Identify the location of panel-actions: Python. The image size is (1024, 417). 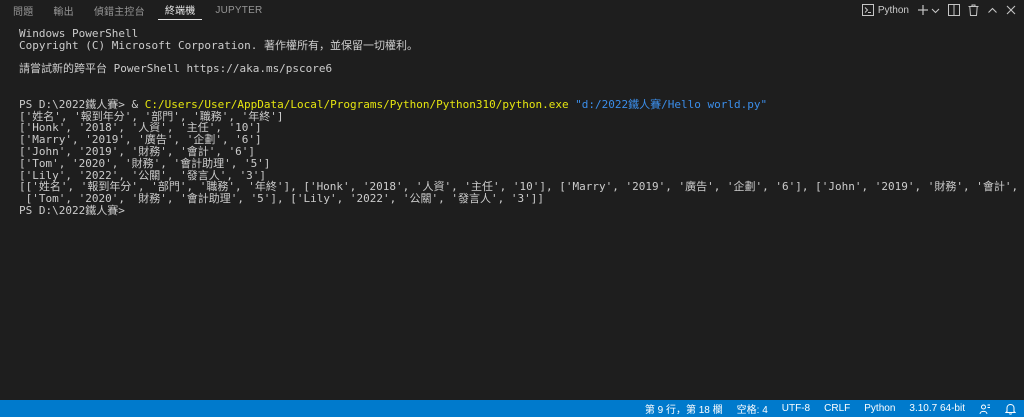
(942, 10).